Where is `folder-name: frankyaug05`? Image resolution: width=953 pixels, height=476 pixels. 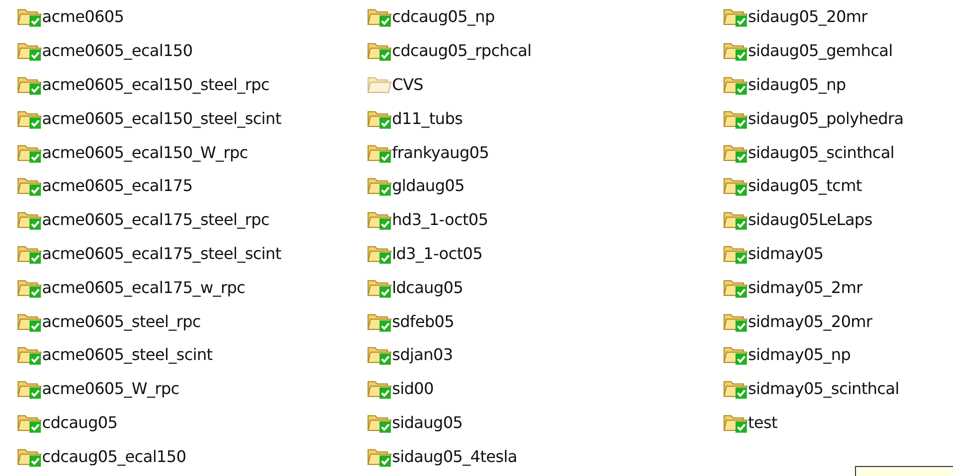 folder-name: frankyaug05 is located at coordinates (440, 152).